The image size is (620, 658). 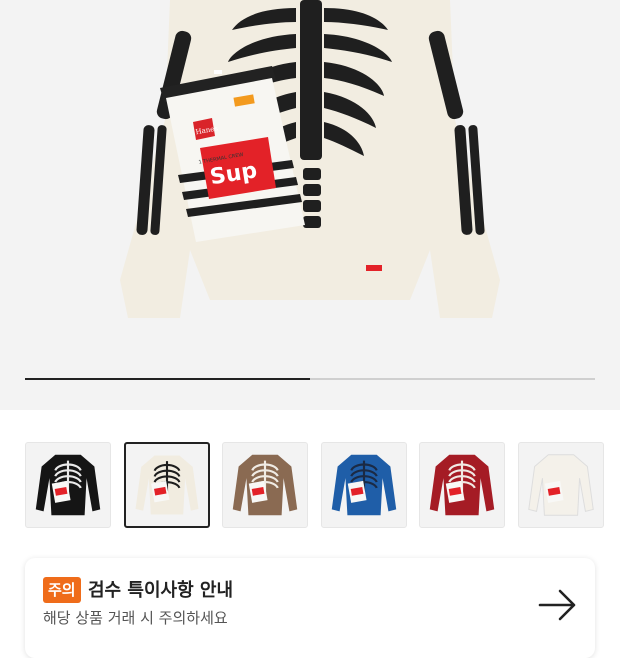 I want to click on gallery-progress-fill, so click(x=167, y=379).